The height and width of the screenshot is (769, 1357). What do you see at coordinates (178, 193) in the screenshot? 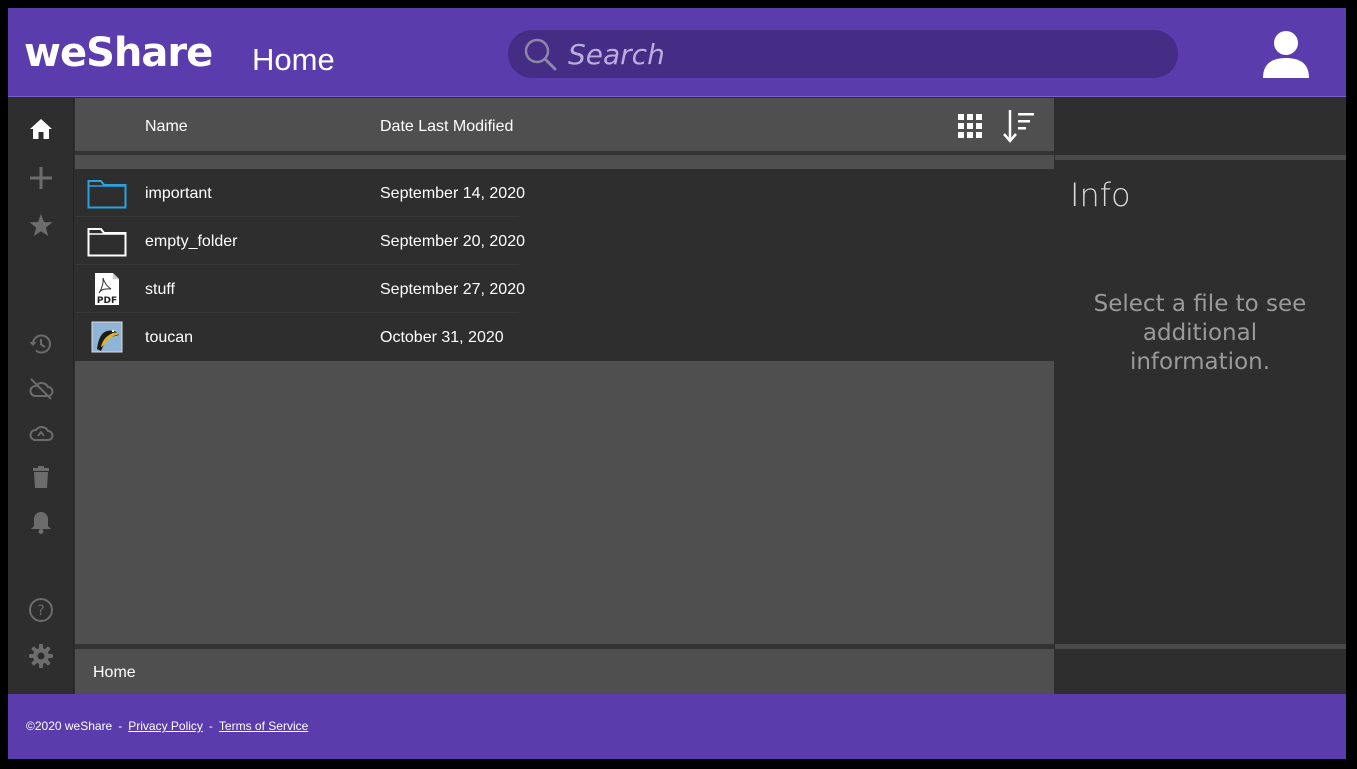
I see `file-name: important` at bounding box center [178, 193].